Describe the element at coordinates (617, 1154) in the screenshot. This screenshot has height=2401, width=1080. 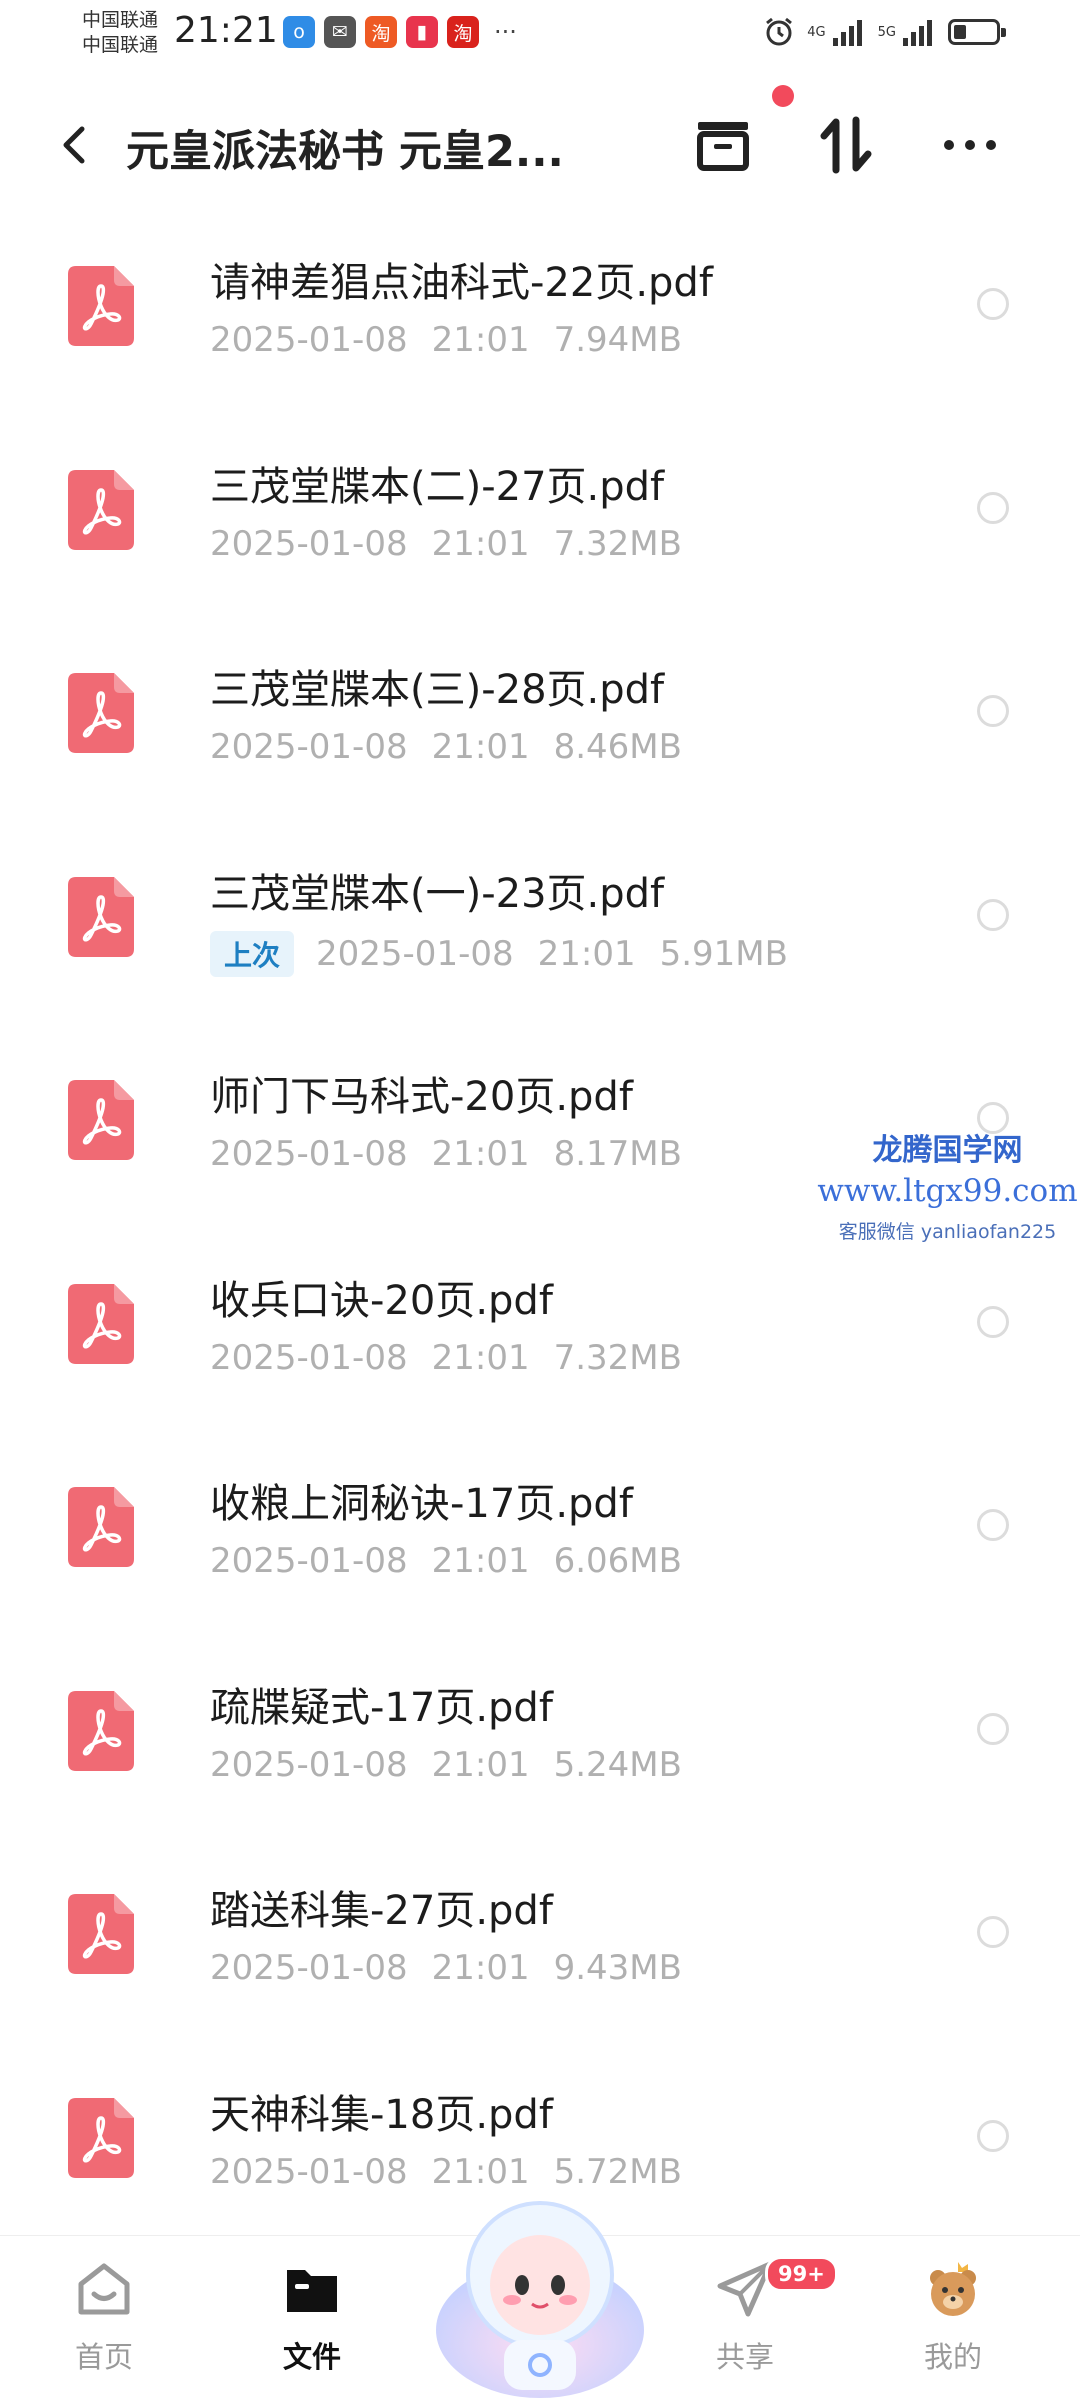
I see `file-size: 8.17MB` at that location.